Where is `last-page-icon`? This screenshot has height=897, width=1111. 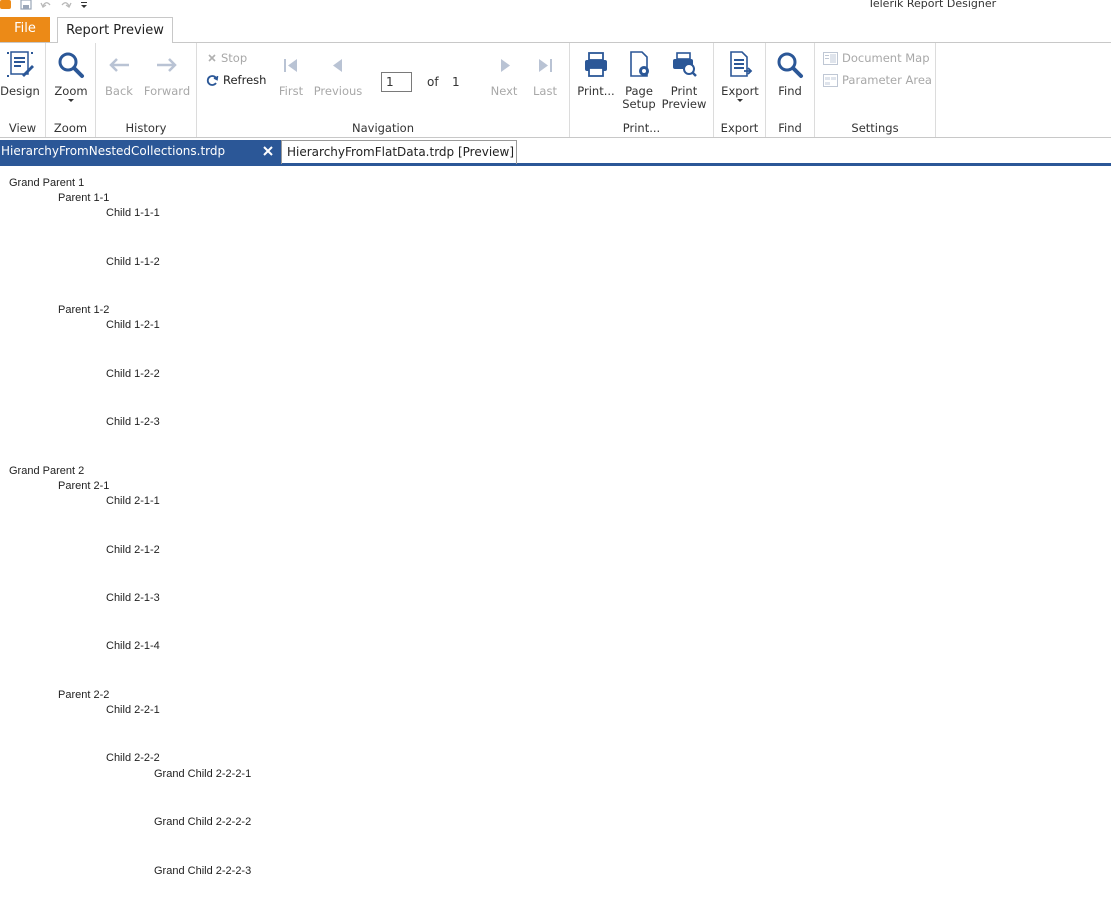 last-page-icon is located at coordinates (545, 65).